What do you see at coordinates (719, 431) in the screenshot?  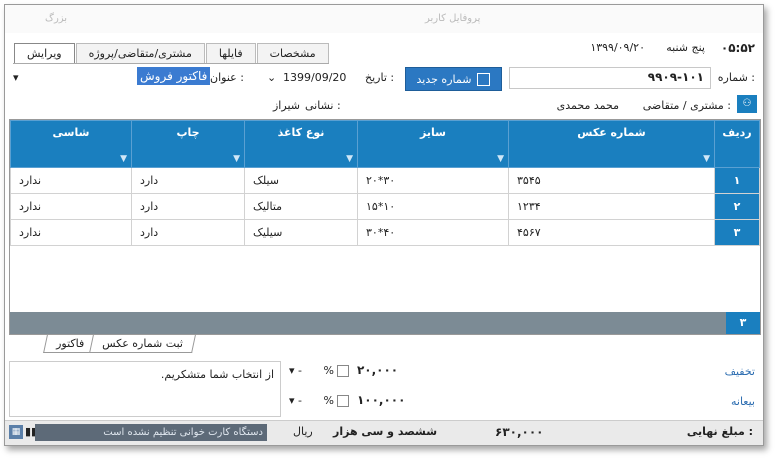 I see `final-label: مبلغ نهایی :` at bounding box center [719, 431].